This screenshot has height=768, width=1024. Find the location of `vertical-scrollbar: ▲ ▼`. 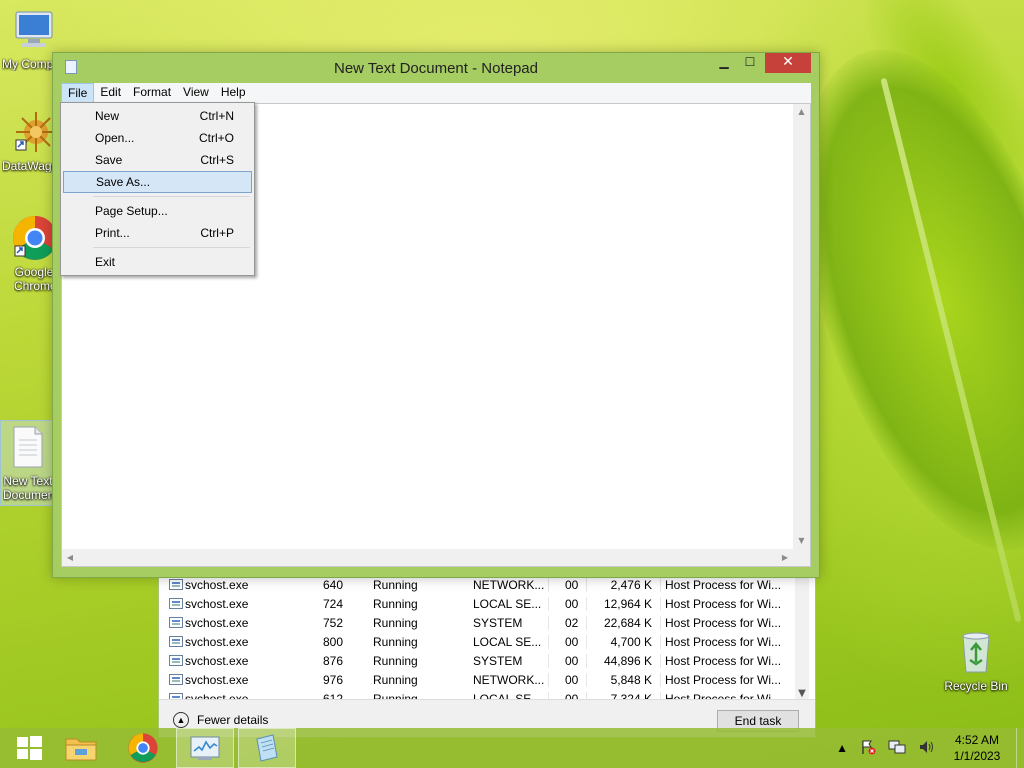

vertical-scrollbar: ▲ ▼ is located at coordinates (801, 326).